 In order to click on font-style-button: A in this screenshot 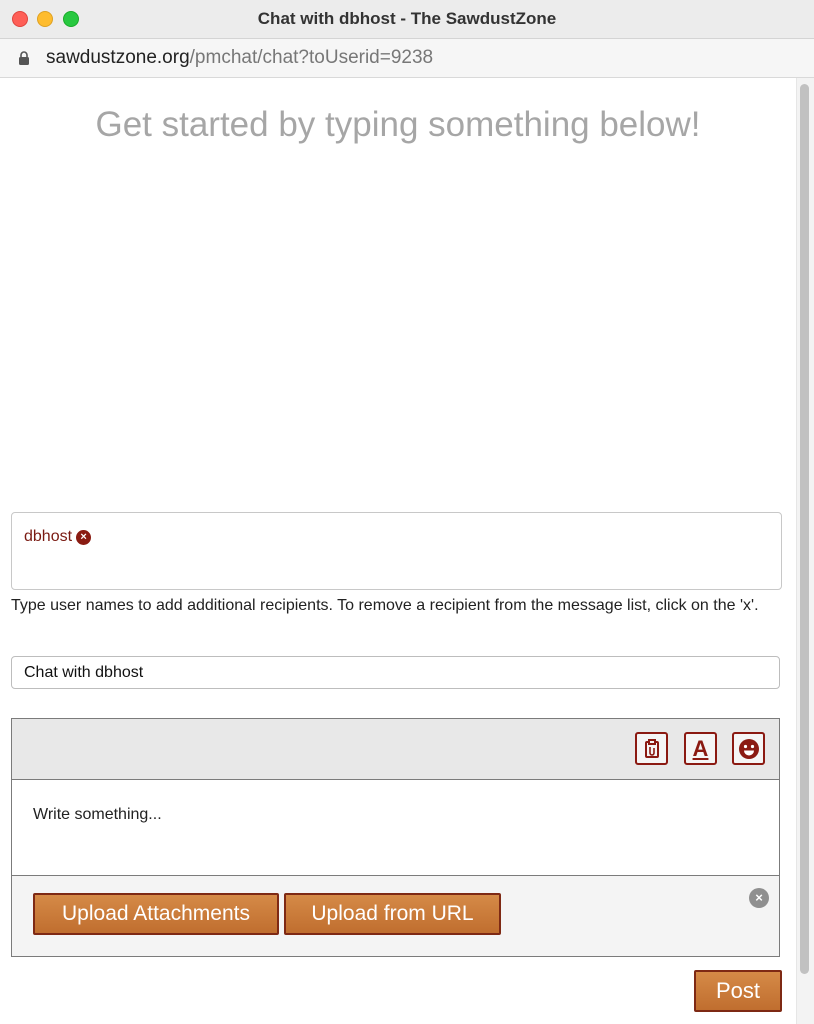, I will do `click(700, 748)`.